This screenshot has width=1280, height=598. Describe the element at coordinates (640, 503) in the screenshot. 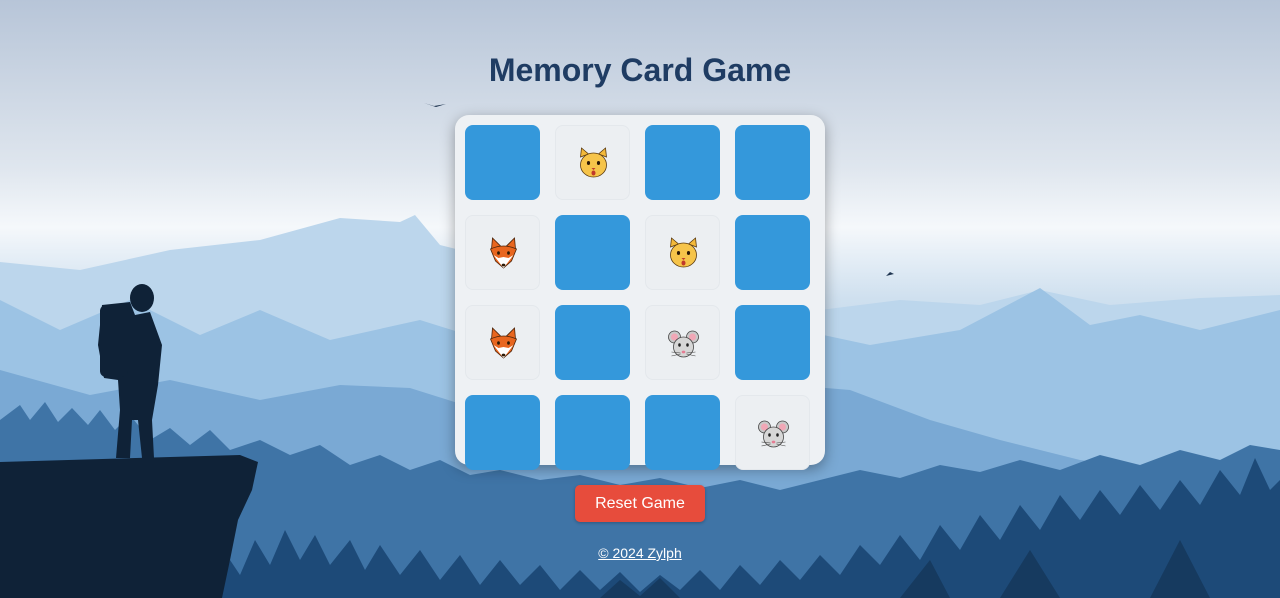

I see `reset-game-button: Reset Game` at that location.